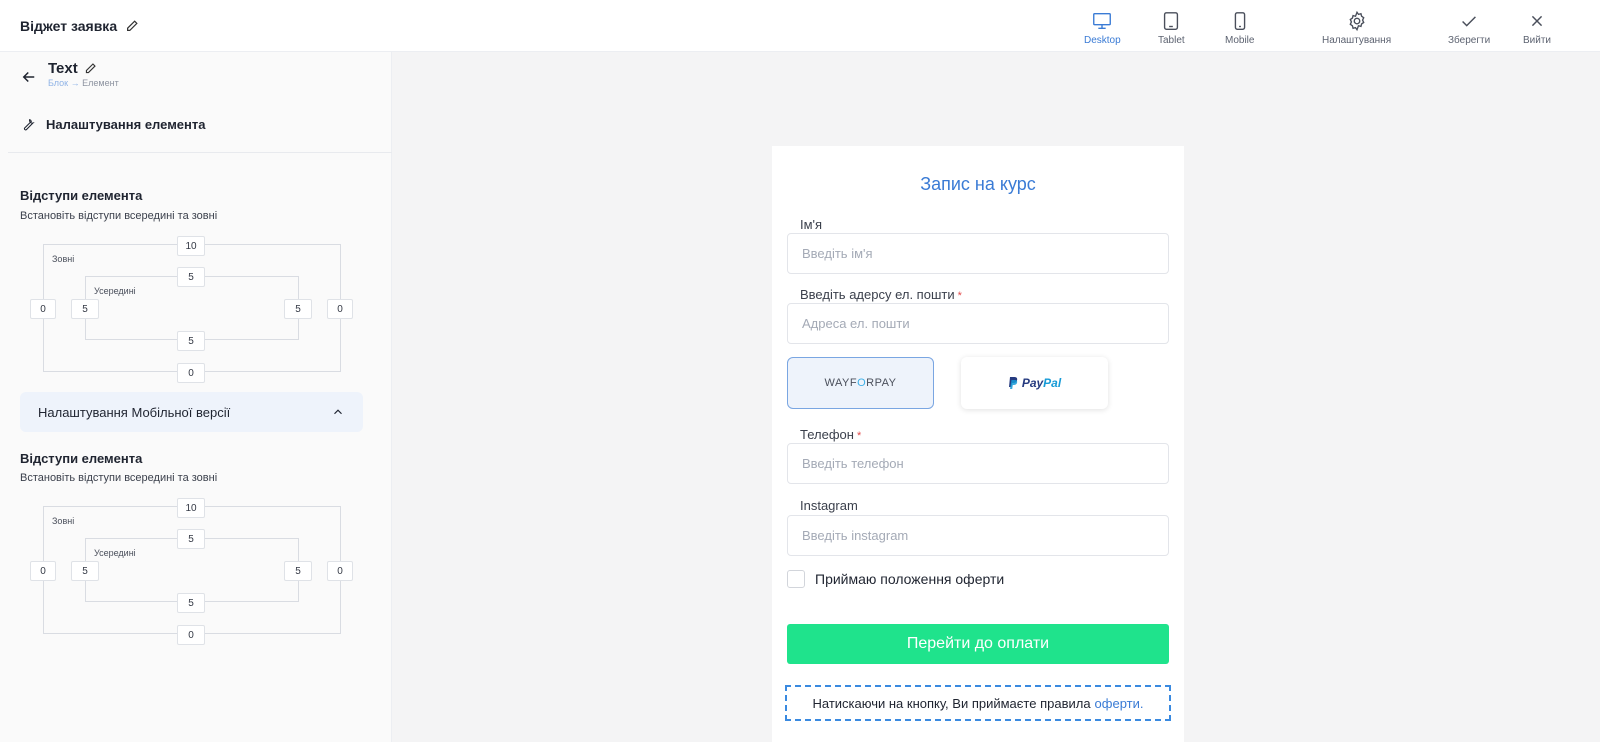 The width and height of the screenshot is (1600, 742). Describe the element at coordinates (338, 412) in the screenshot. I see `chevron-up-icon` at that location.